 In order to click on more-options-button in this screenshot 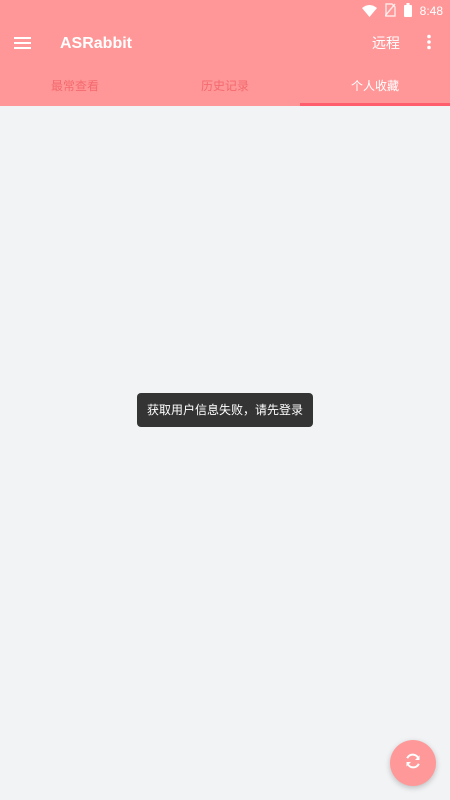, I will do `click(429, 44)`.